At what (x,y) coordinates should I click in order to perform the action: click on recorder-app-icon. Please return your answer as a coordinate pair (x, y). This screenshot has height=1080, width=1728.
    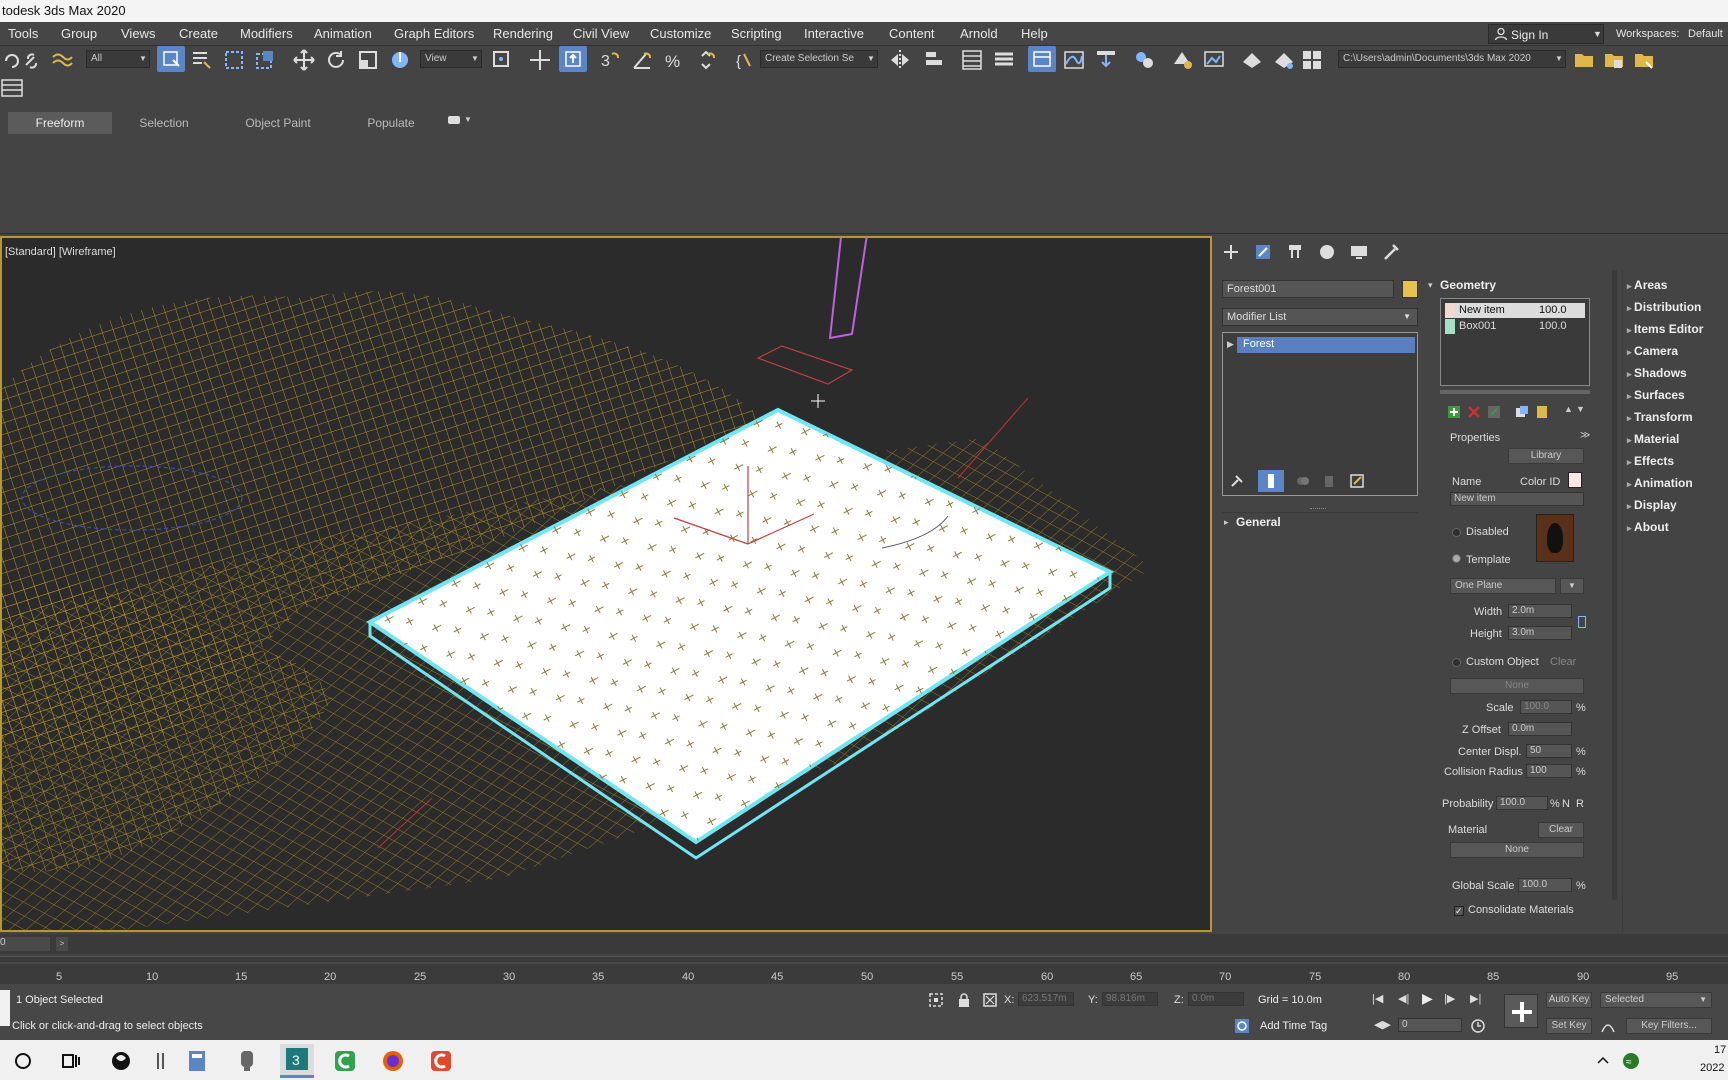
    Looking at the image, I should click on (247, 1061).